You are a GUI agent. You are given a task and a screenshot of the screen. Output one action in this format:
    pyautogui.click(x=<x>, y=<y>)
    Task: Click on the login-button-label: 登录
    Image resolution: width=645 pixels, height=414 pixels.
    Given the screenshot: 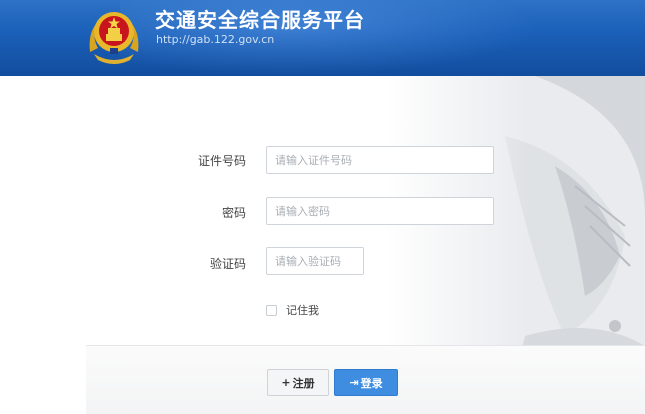 What is the action you would take?
    pyautogui.click(x=371, y=383)
    